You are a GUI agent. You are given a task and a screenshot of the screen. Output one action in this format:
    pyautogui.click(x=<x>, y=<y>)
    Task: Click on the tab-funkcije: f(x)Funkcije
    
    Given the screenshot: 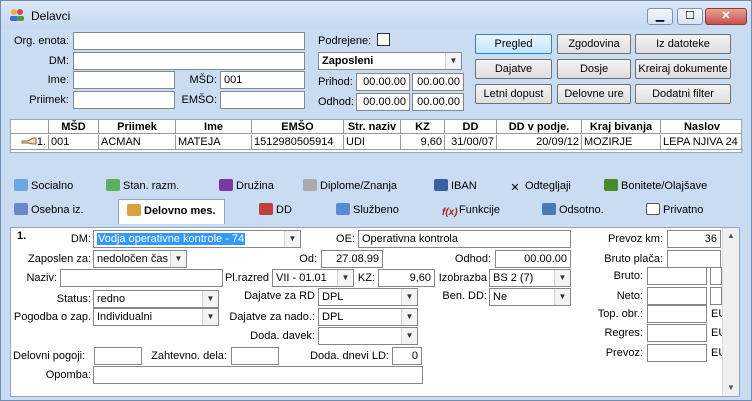 What is the action you would take?
    pyautogui.click(x=471, y=210)
    